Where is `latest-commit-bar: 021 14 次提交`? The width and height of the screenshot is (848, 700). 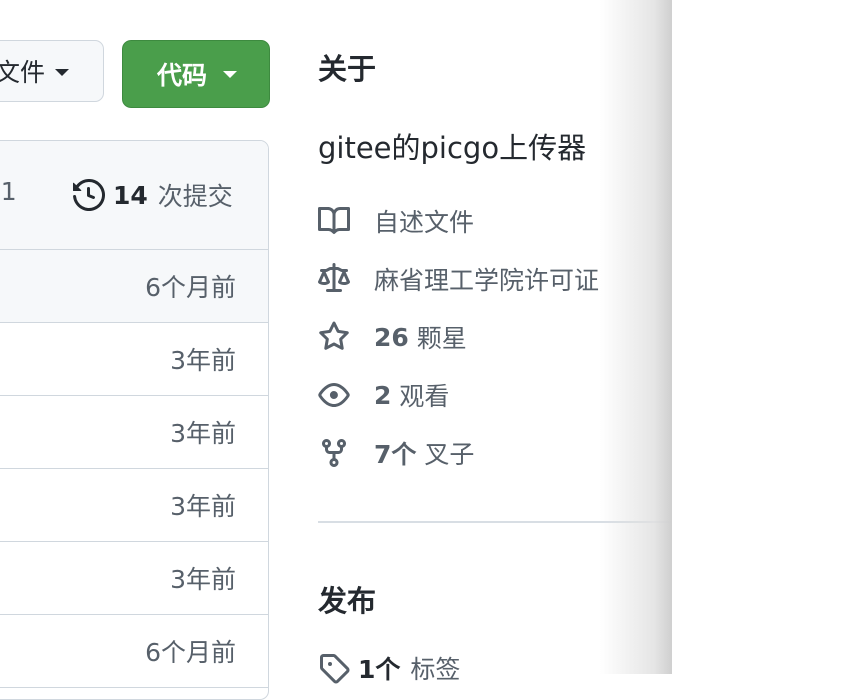 latest-commit-bar: 021 14 次提交 is located at coordinates (134, 195).